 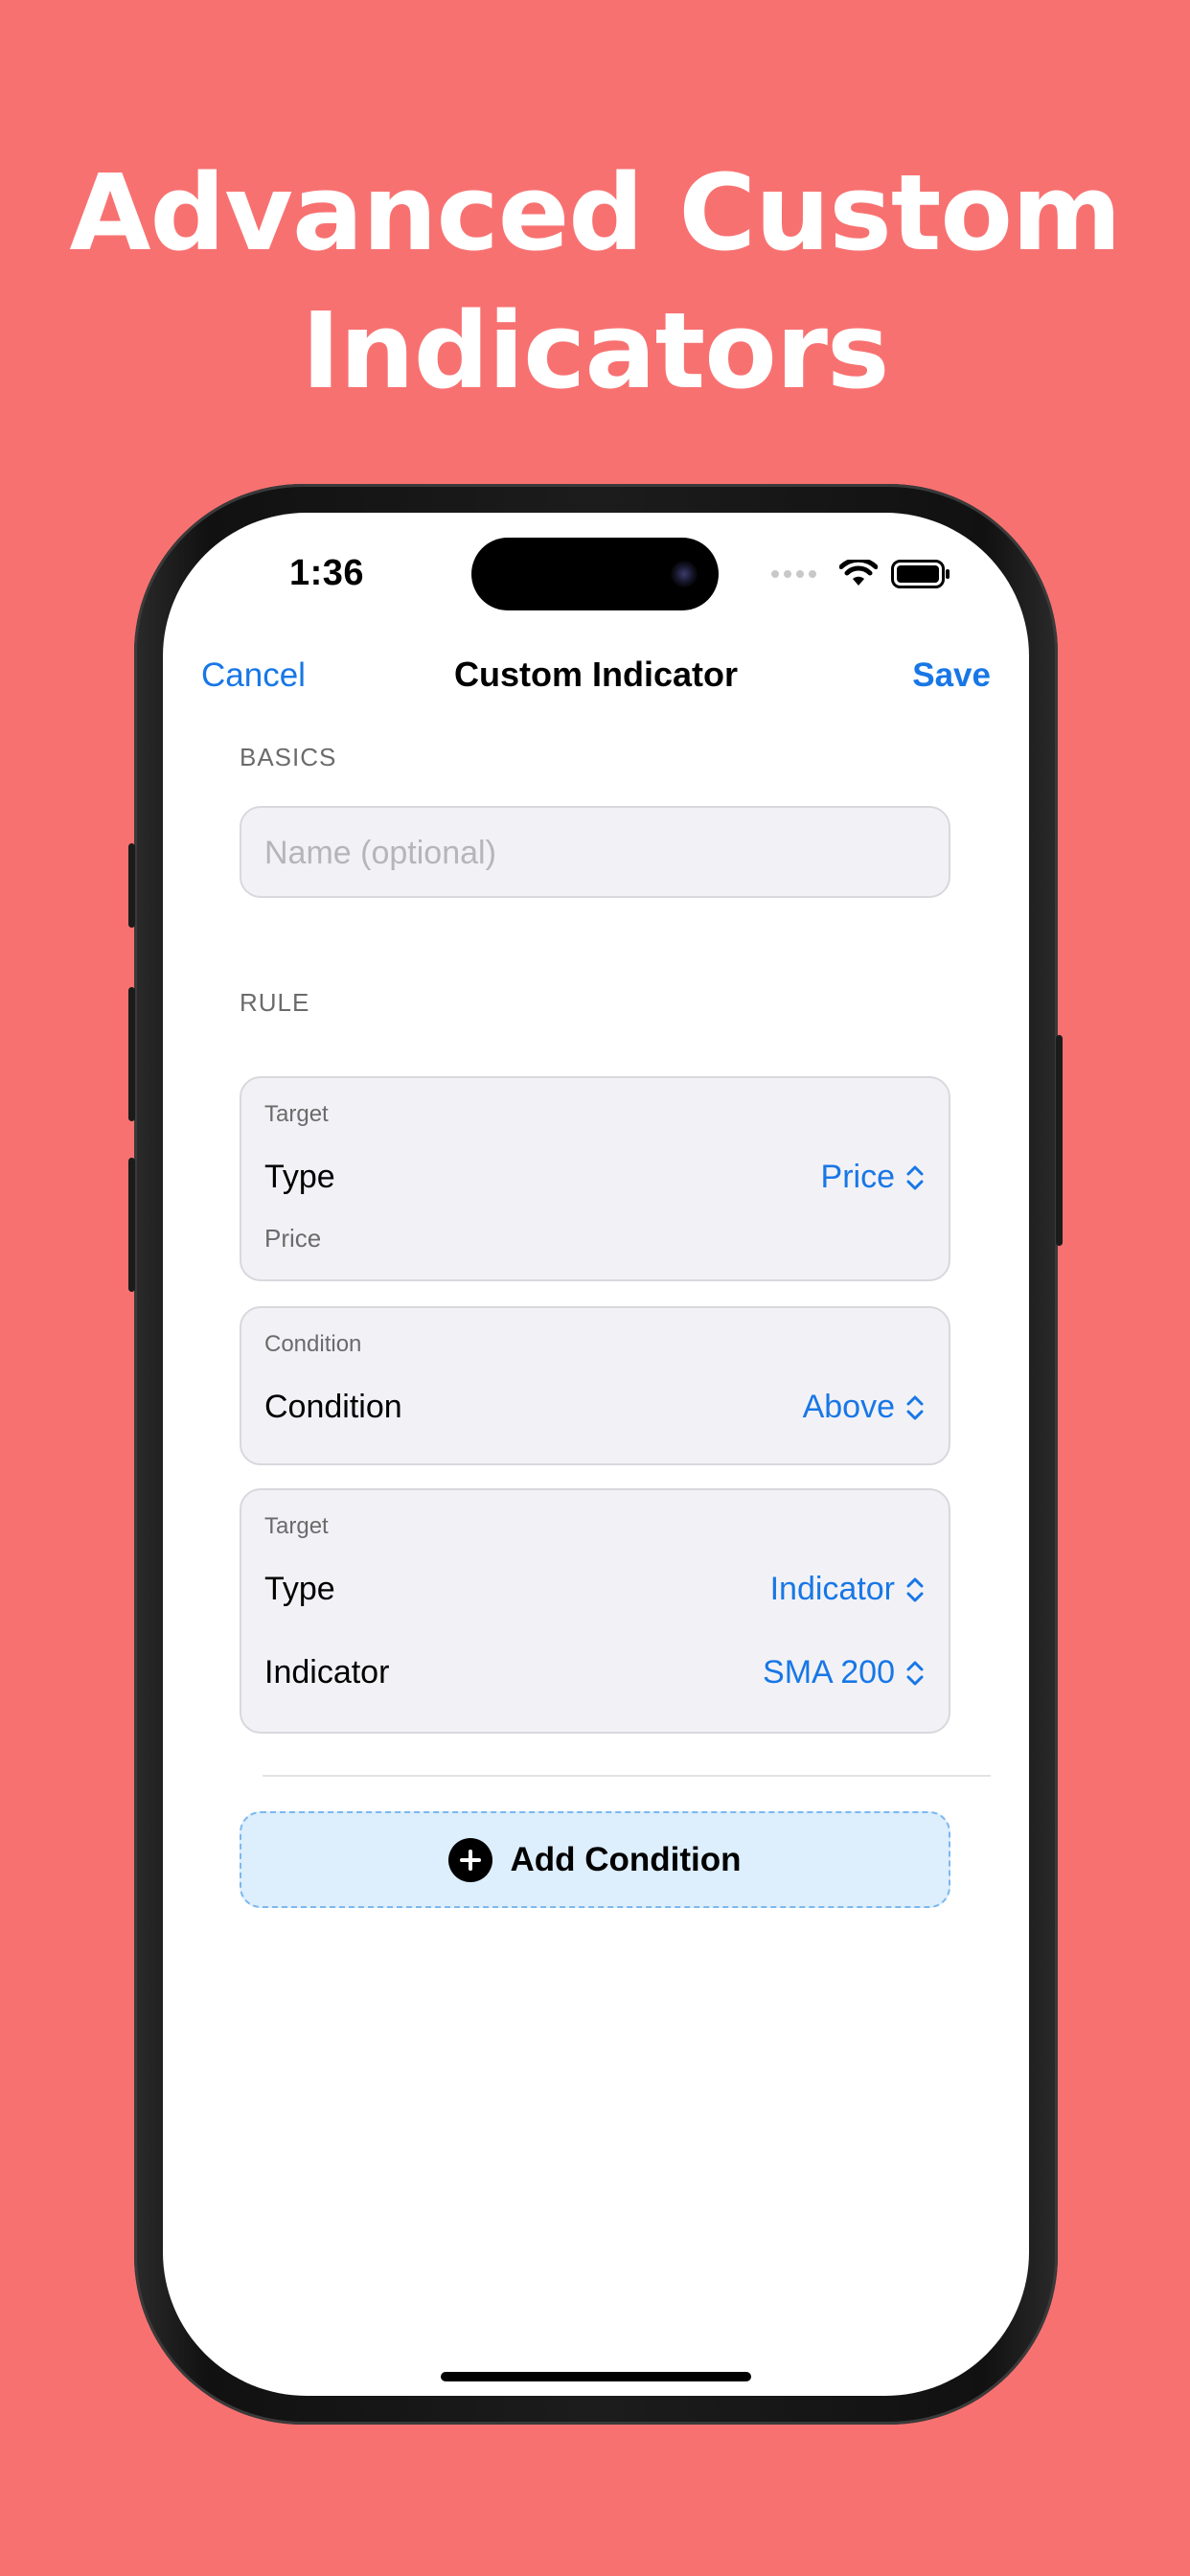 I want to click on status-icons, so click(x=860, y=574).